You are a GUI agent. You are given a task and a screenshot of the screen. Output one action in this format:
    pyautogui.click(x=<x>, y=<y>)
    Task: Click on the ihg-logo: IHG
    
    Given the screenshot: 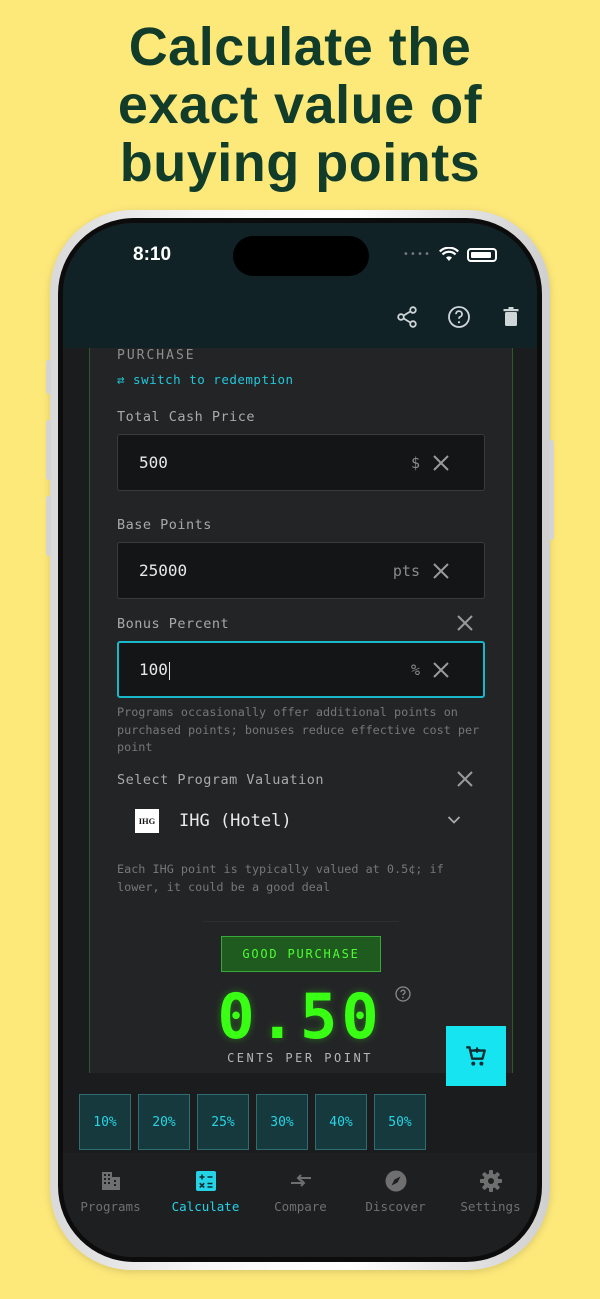 What is the action you would take?
    pyautogui.click(x=147, y=821)
    